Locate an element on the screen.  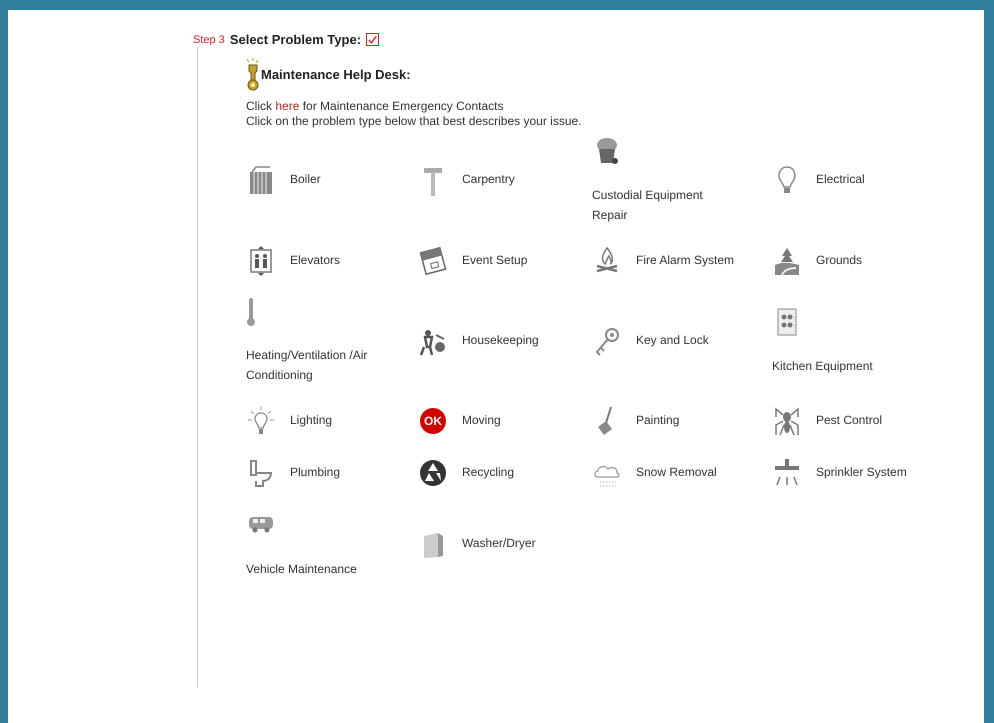
problem-type-link: Painting is located at coordinates (682, 421).